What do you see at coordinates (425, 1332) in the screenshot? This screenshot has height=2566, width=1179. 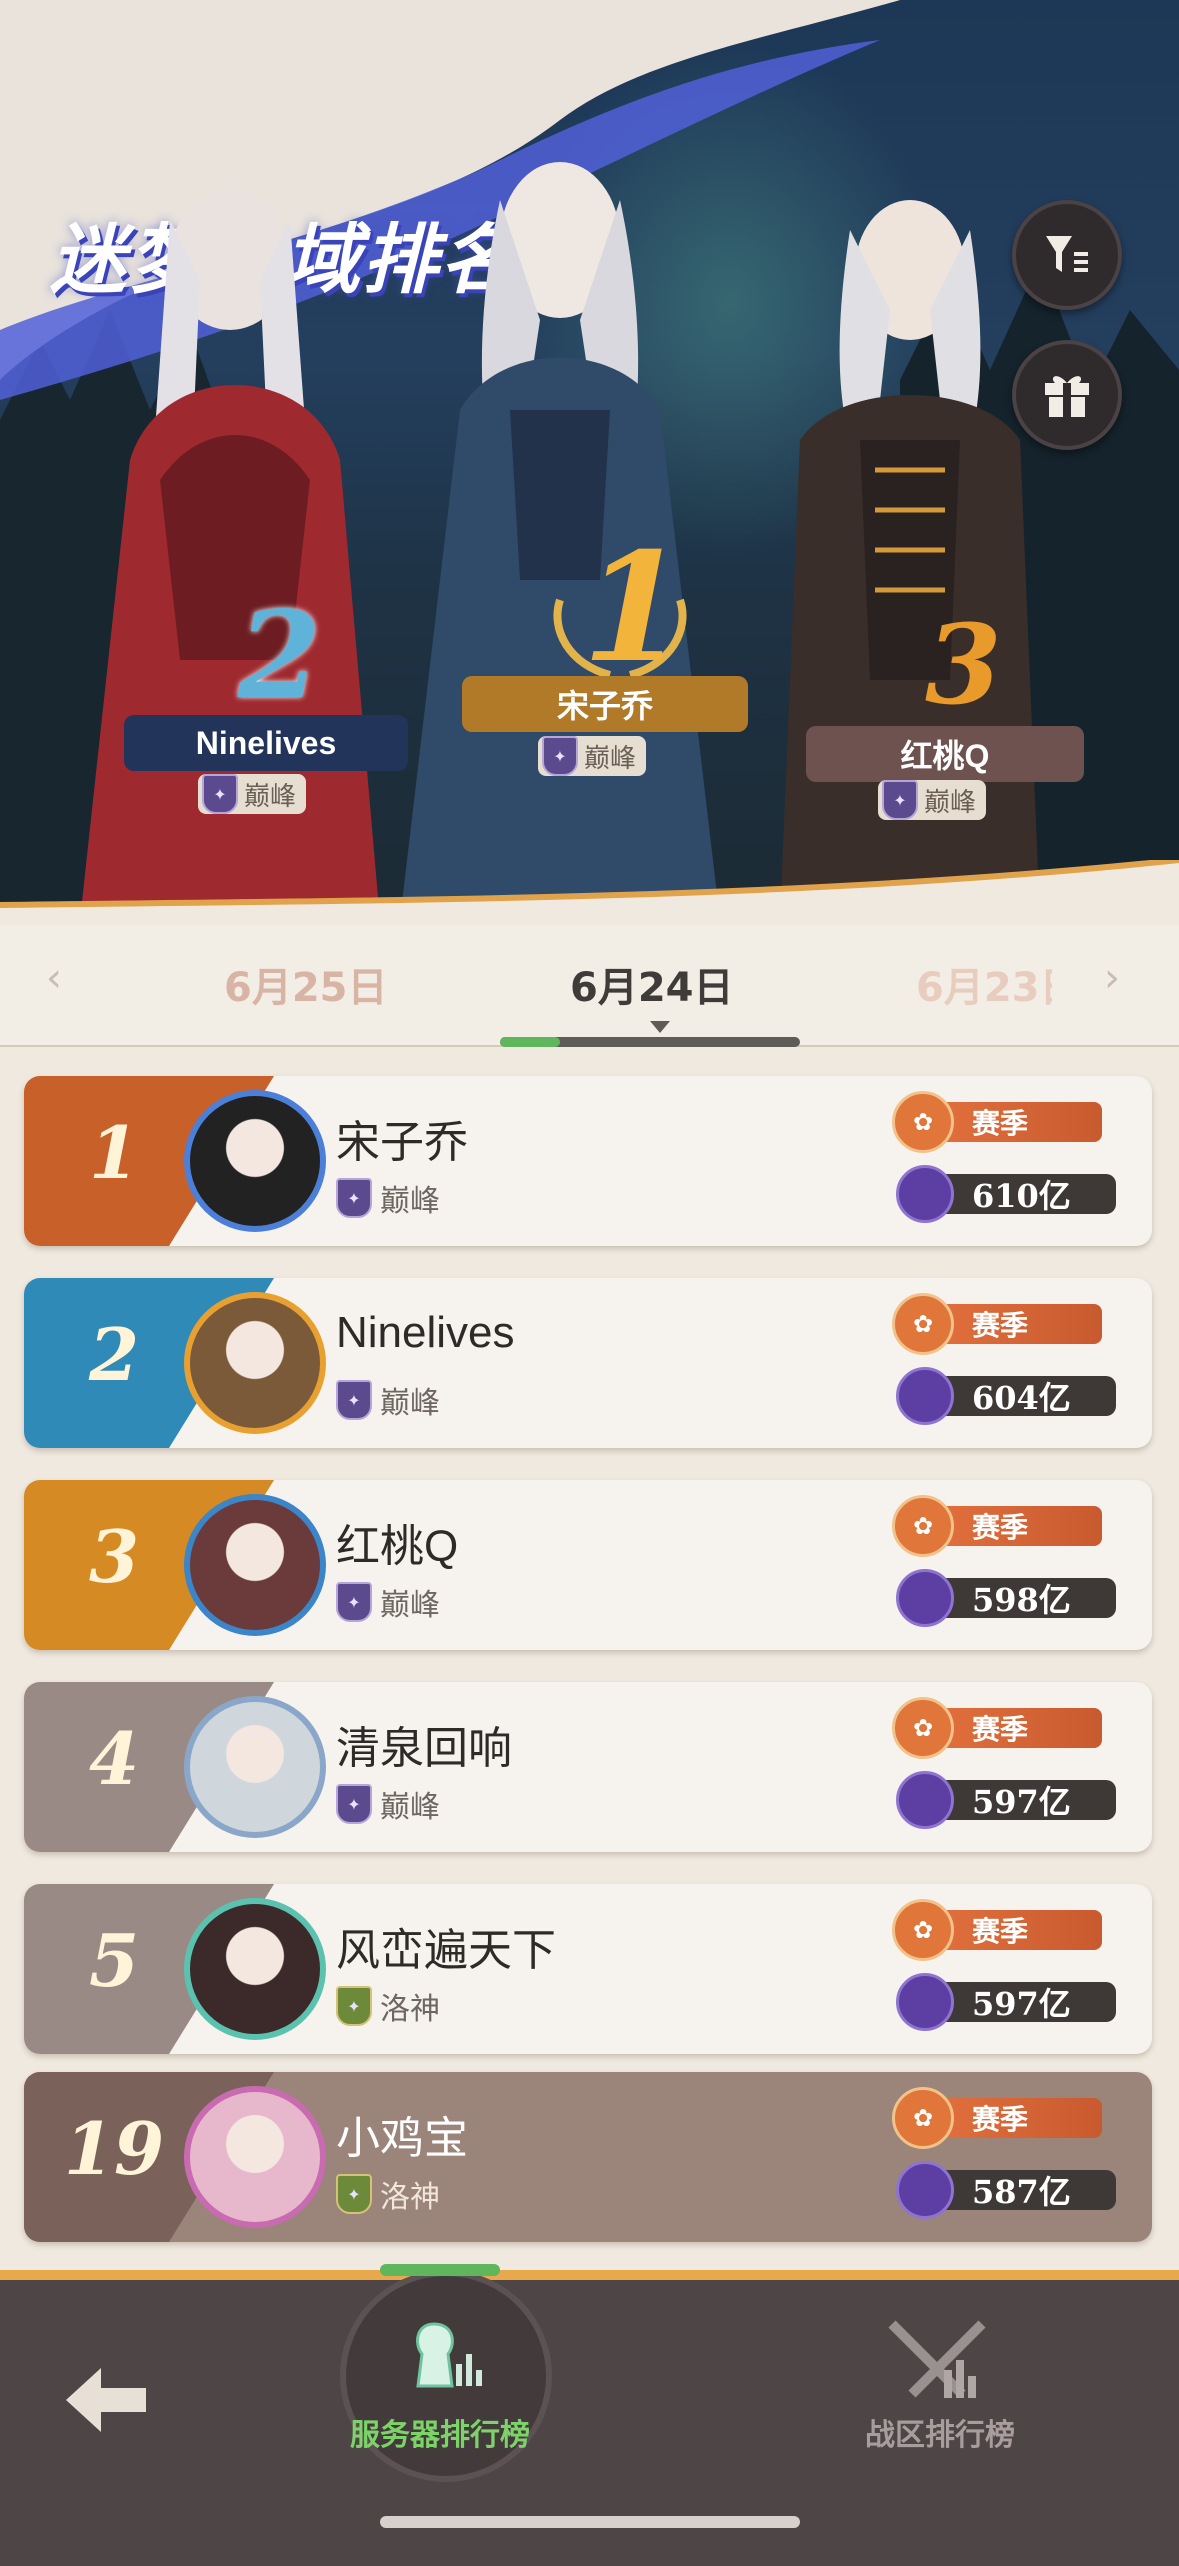 I see `player-name: Ninelives` at bounding box center [425, 1332].